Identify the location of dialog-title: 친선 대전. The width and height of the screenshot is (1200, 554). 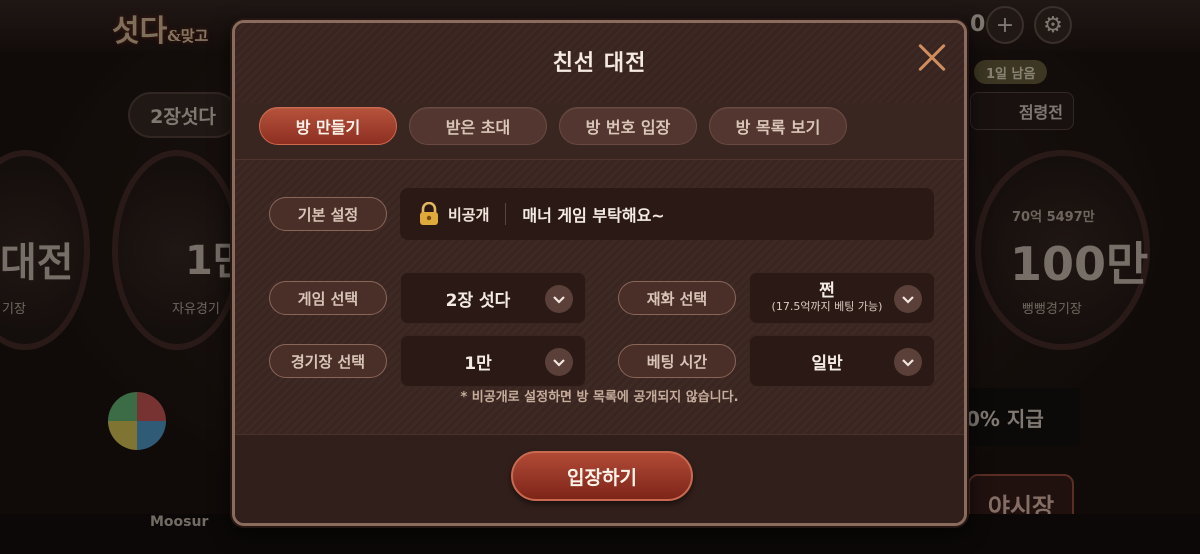
(599, 63).